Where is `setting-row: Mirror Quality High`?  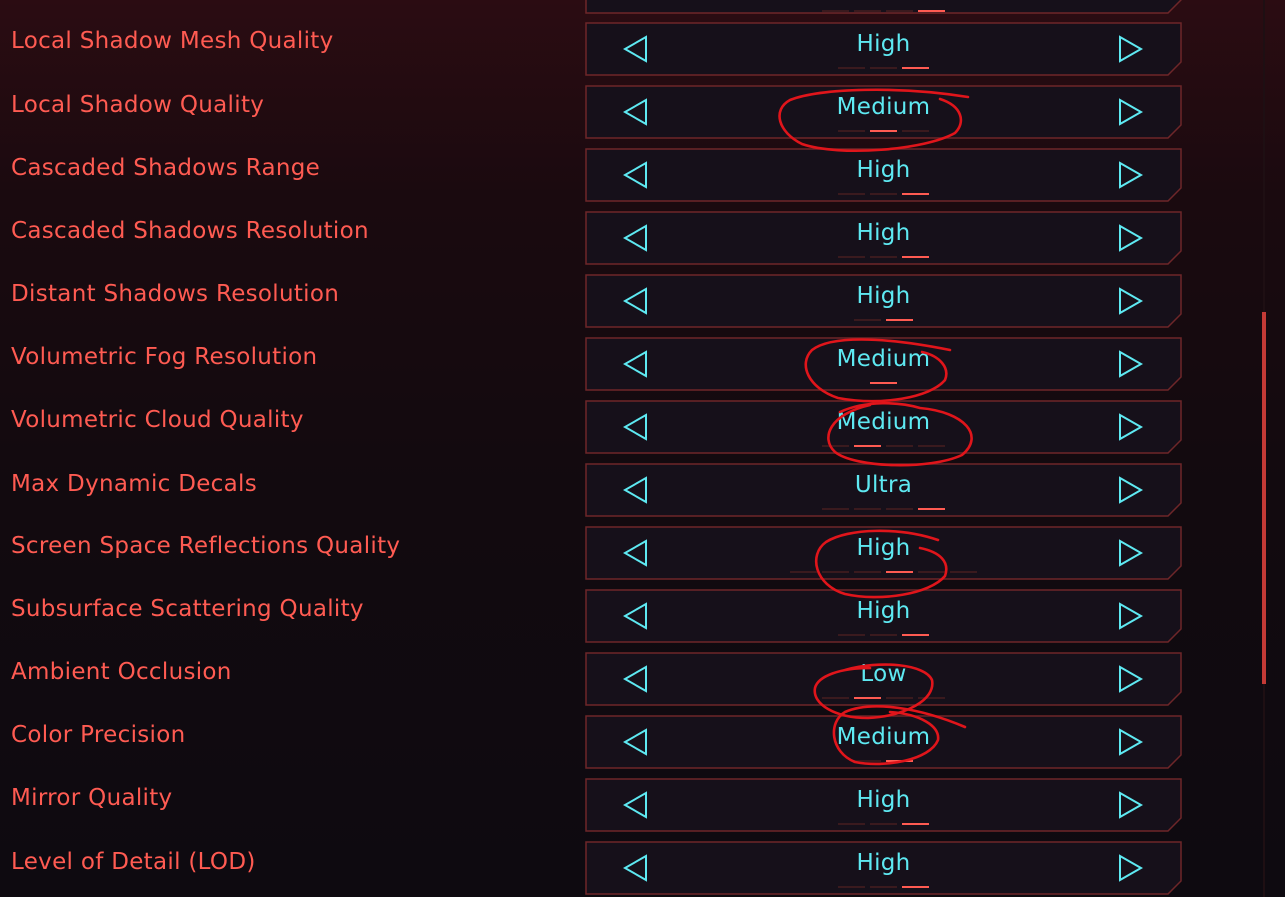
setting-row: Mirror Quality High is located at coordinates (625, 809).